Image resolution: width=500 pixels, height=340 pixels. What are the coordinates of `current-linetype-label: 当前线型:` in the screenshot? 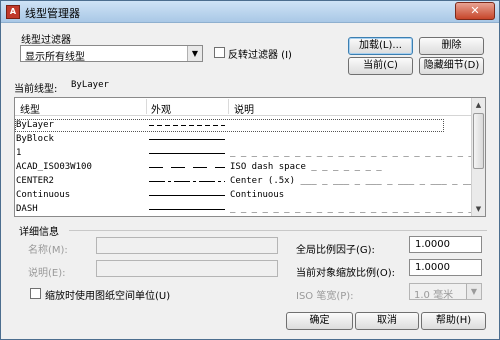 It's located at (36, 89).